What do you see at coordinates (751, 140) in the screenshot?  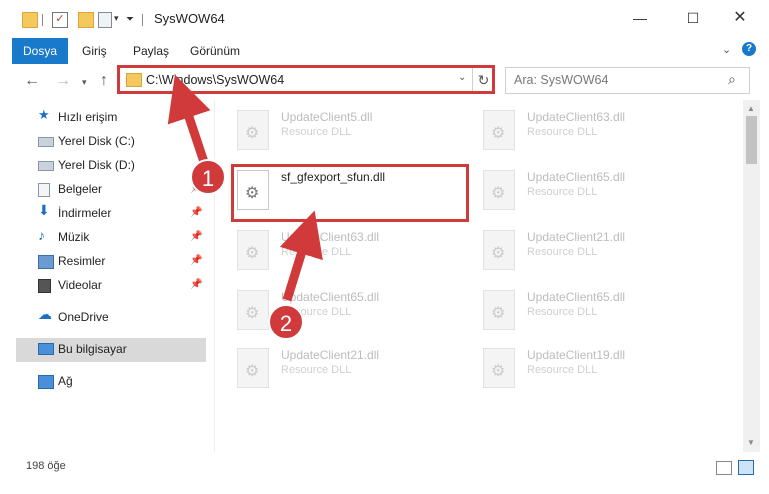 I see `scrollbar-thumb` at bounding box center [751, 140].